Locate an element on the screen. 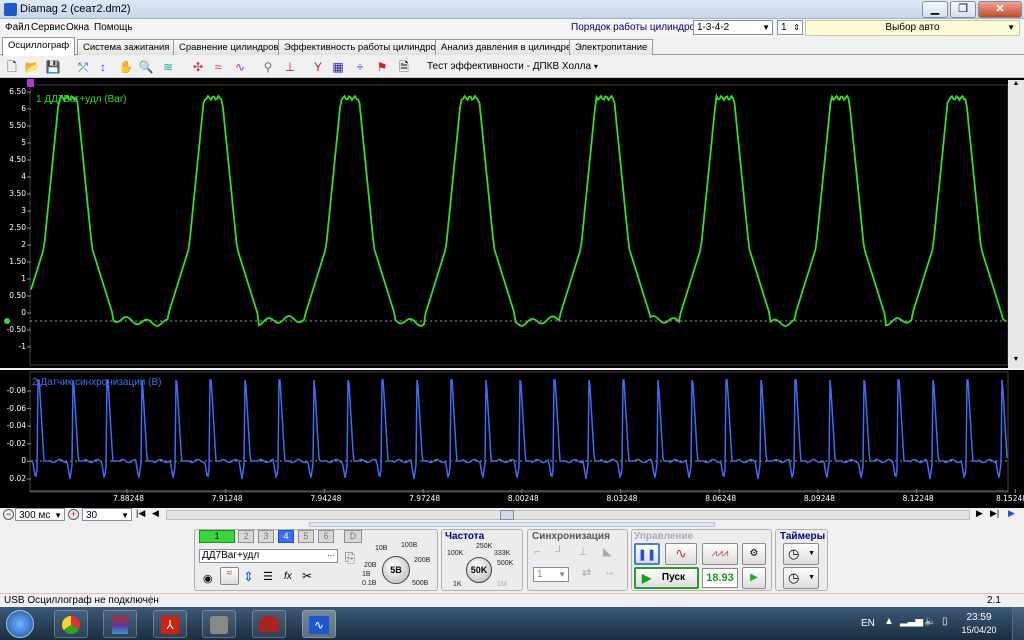 The width and height of the screenshot is (1024, 640). function-icon: fx is located at coordinates (288, 576).